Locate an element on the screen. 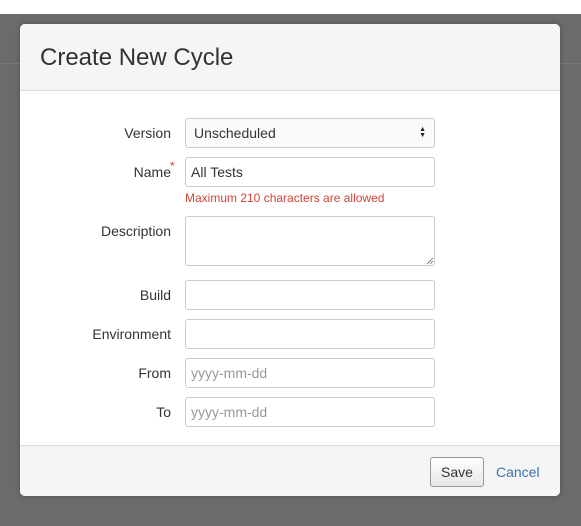 This screenshot has height=526, width=581. build-input is located at coordinates (310, 295).